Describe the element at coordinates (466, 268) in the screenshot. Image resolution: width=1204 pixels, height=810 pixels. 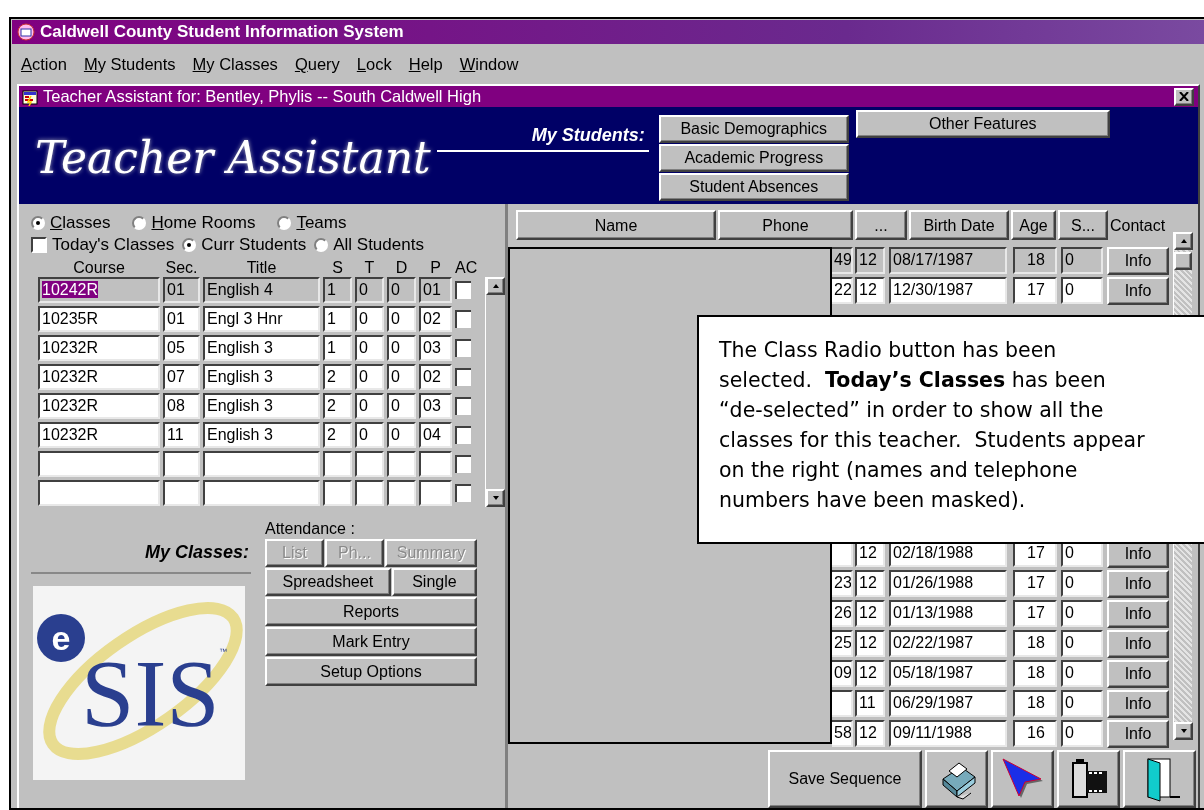
I see `column-header: AC` at that location.